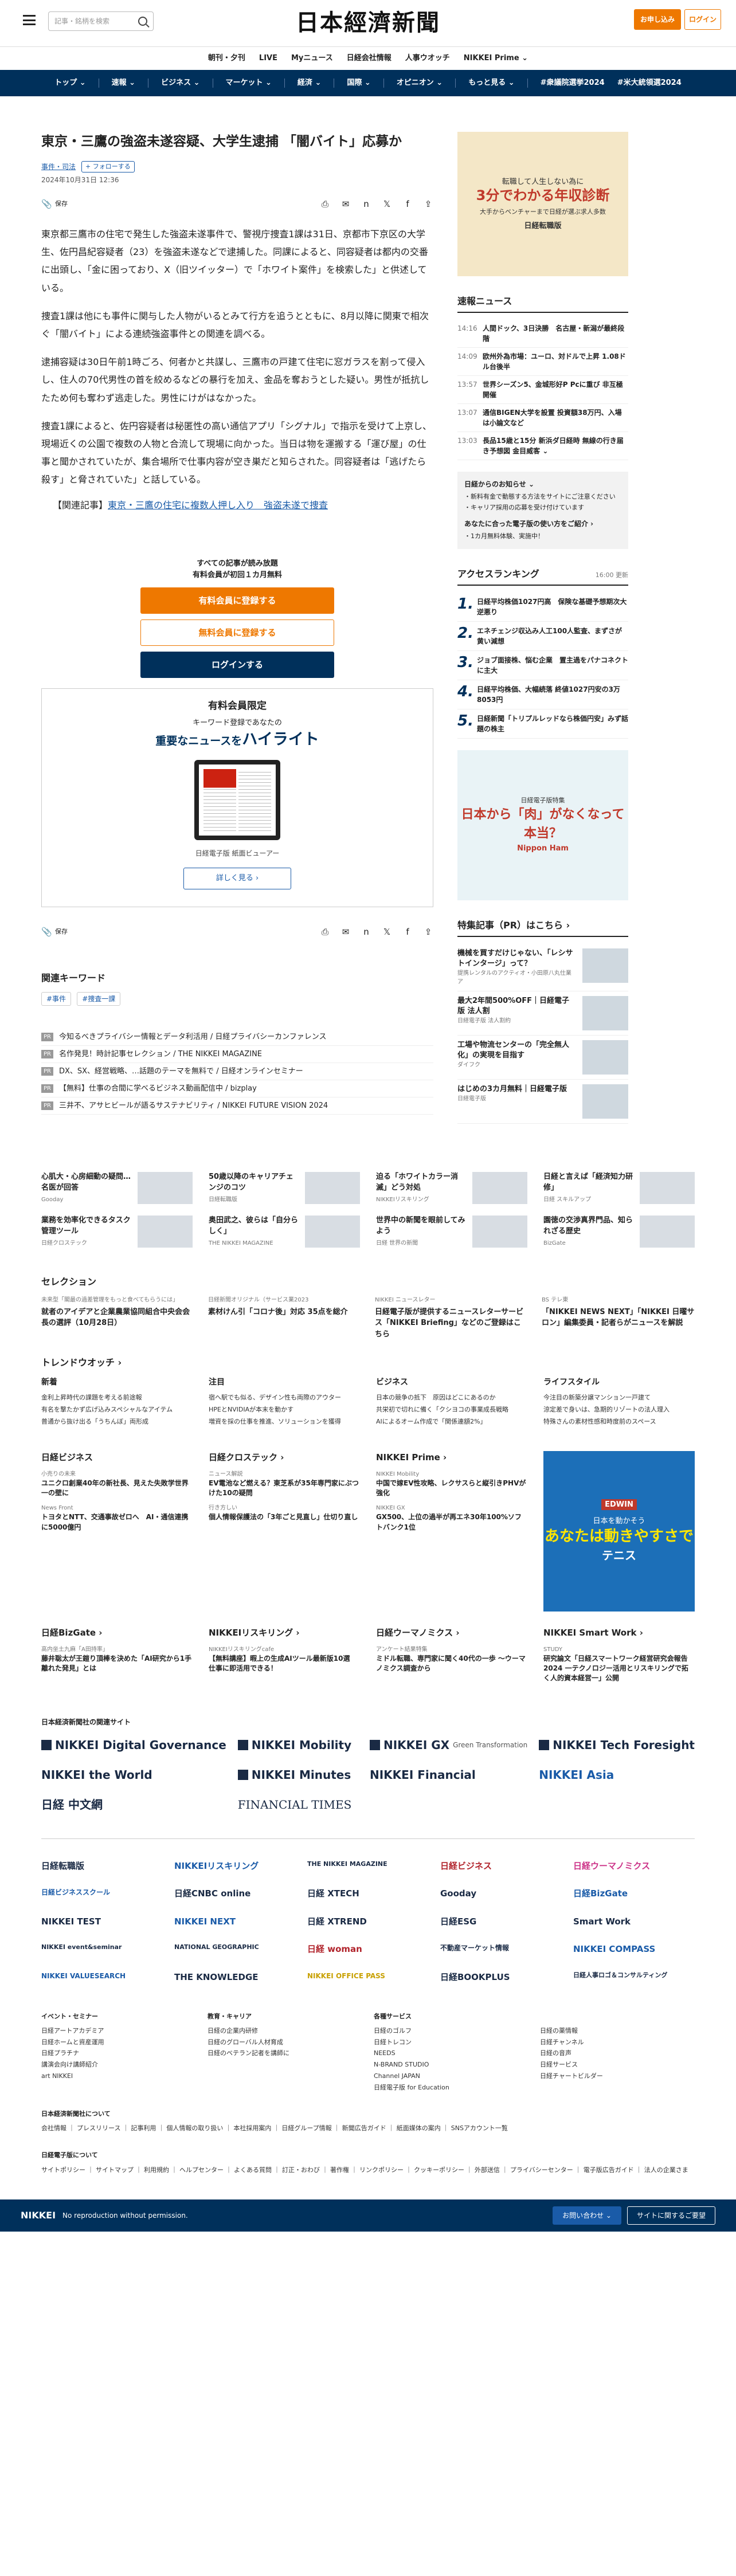 Image resolution: width=736 pixels, height=2576 pixels. What do you see at coordinates (117, 1187) in the screenshot?
I see `promo-card: 心肌大・心房細動の疑問…名医が回答 Gooday` at bounding box center [117, 1187].